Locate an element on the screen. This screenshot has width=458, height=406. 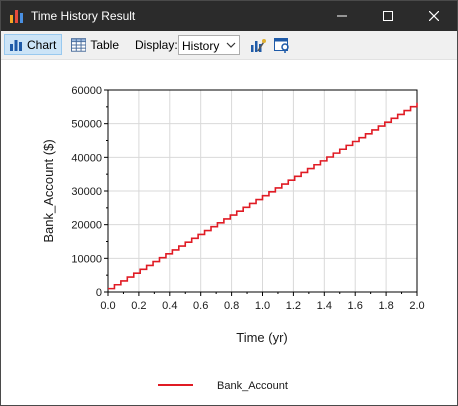
export-properties-button is located at coordinates (282, 45).